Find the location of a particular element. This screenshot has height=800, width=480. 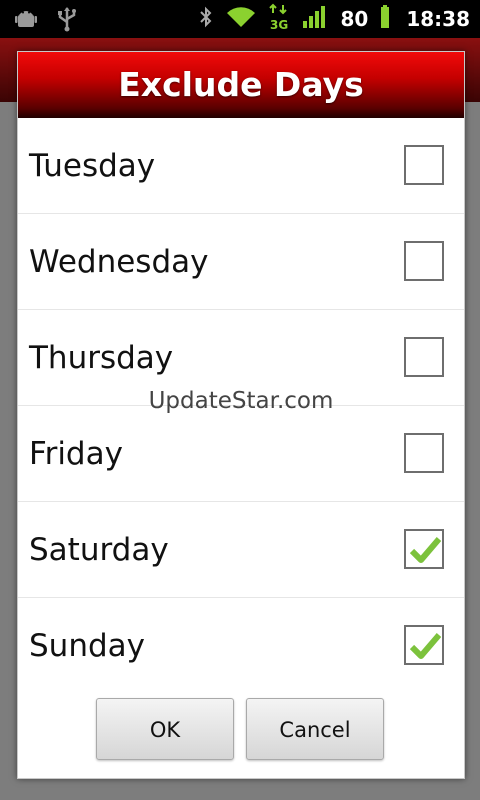

day-row-thursday: Thursday is located at coordinates (241, 358).